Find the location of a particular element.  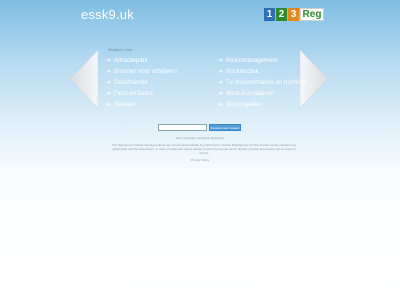

link-item: ➜ Flora en fauna is located at coordinates (141, 93).